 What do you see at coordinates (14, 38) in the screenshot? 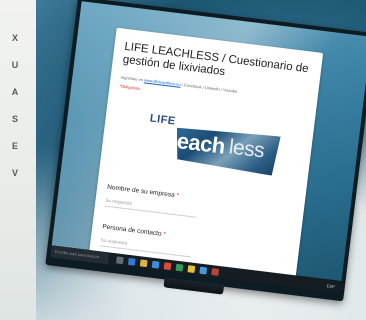
I see `letter: X` at bounding box center [14, 38].